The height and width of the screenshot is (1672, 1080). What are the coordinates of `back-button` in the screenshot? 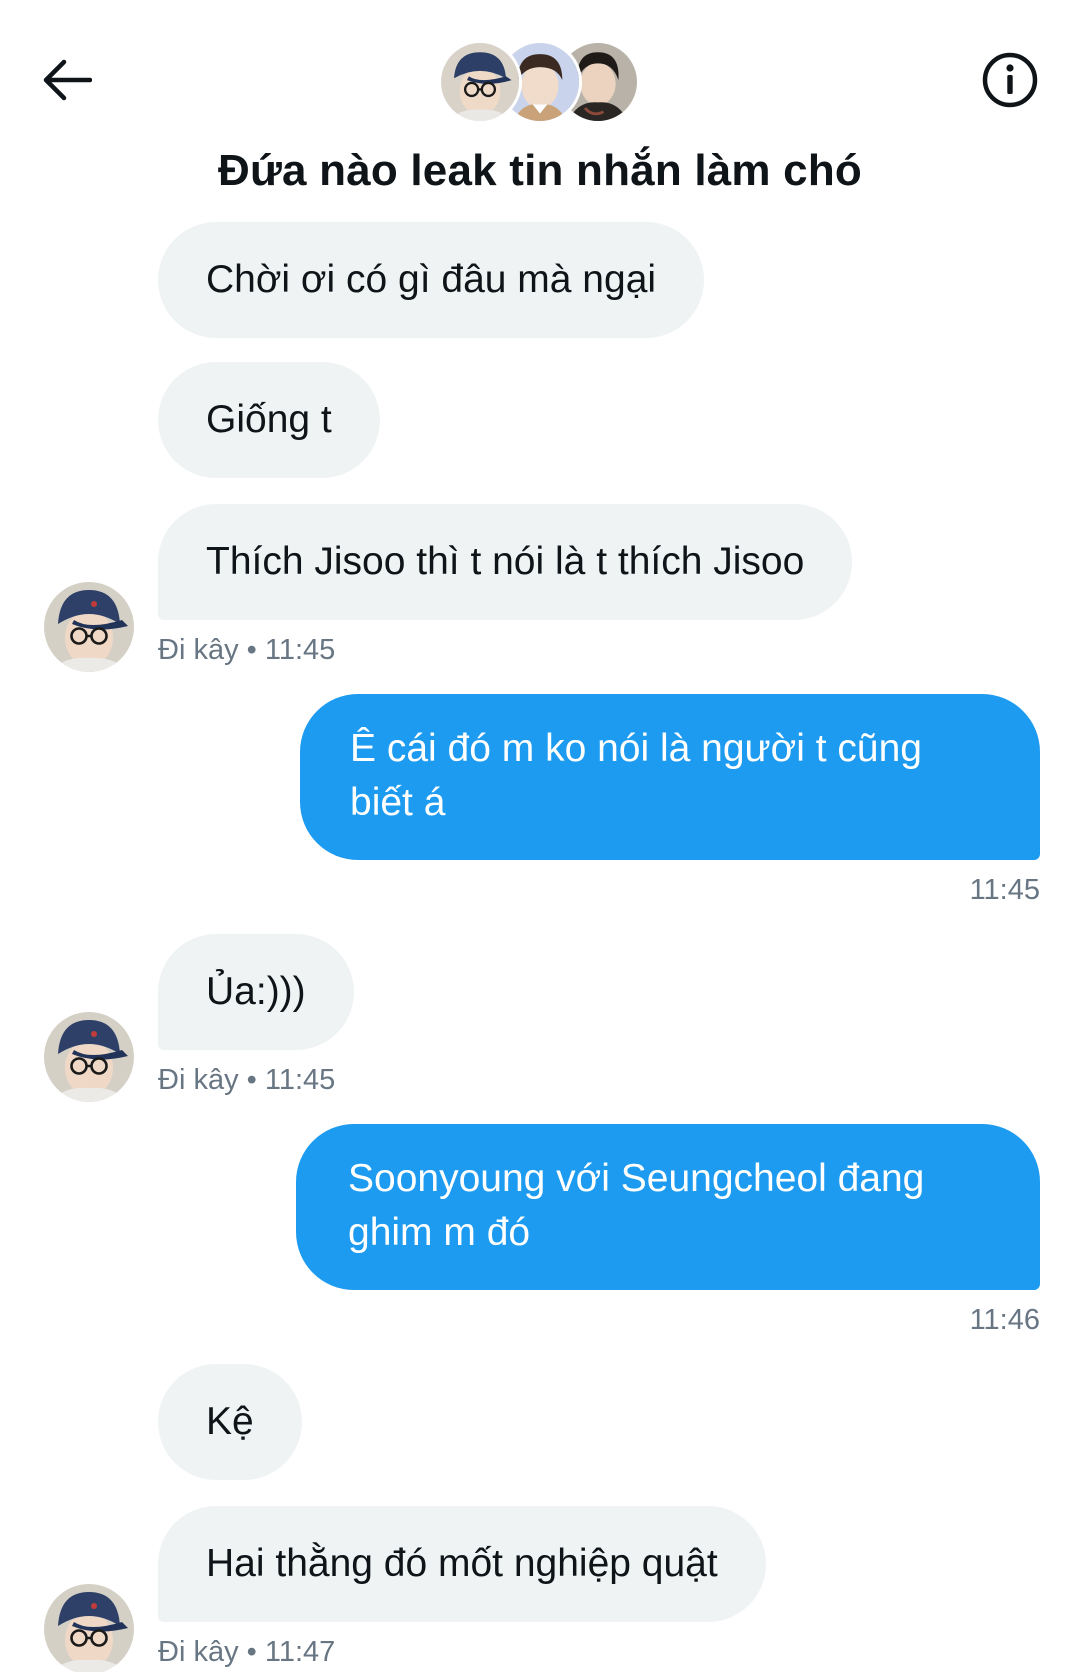 It's located at (66, 80).